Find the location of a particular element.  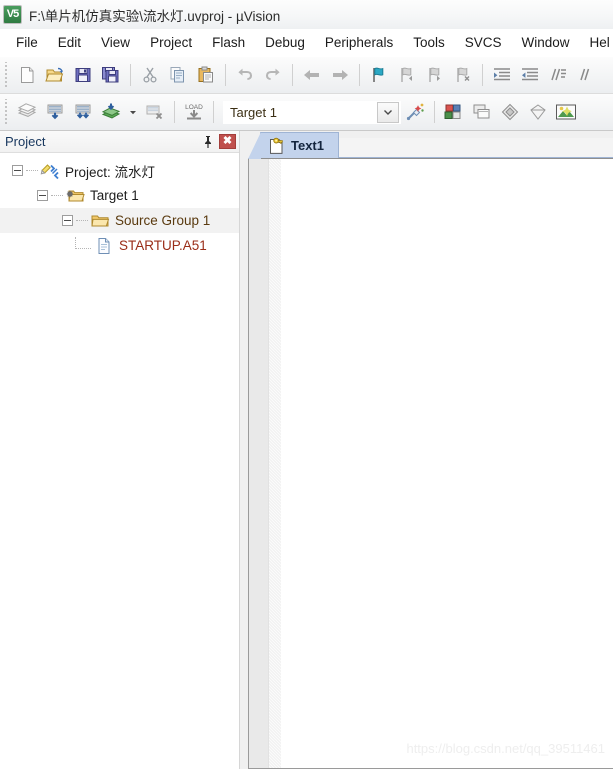

books-icon is located at coordinates (538, 112).